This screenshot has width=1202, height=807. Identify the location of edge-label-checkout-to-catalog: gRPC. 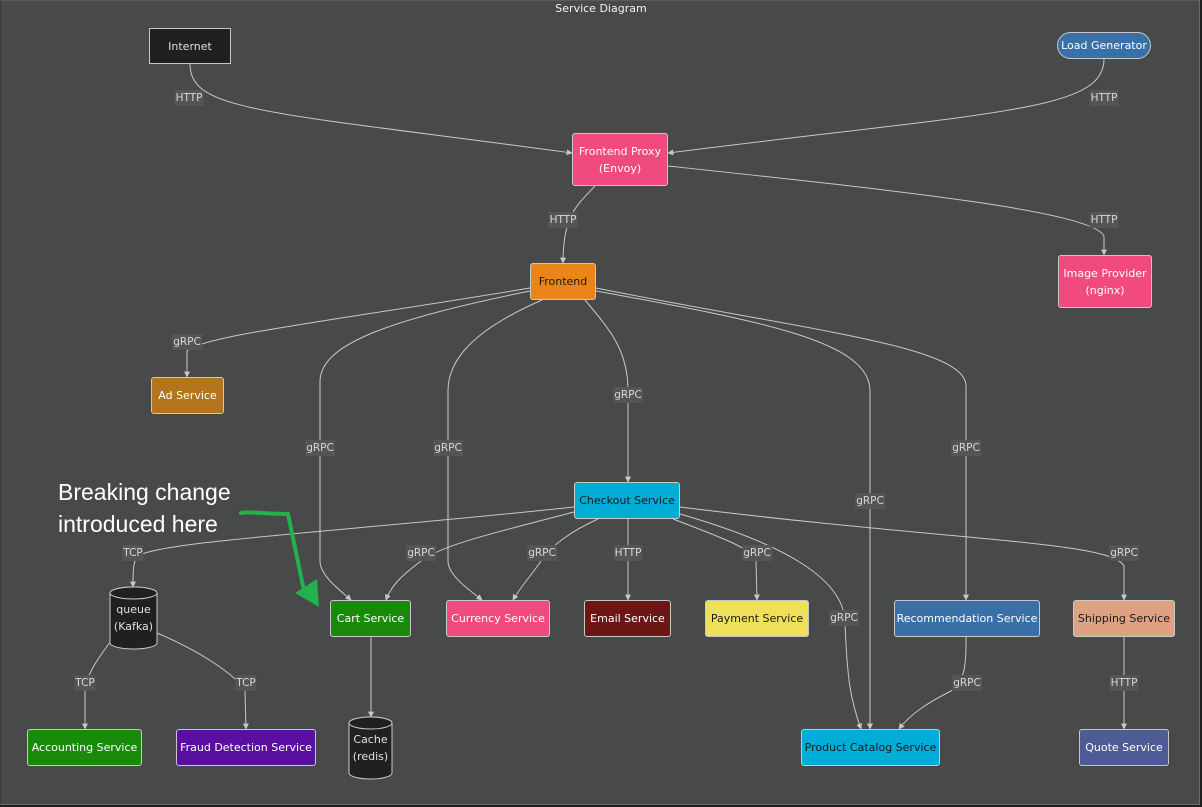
(844, 618).